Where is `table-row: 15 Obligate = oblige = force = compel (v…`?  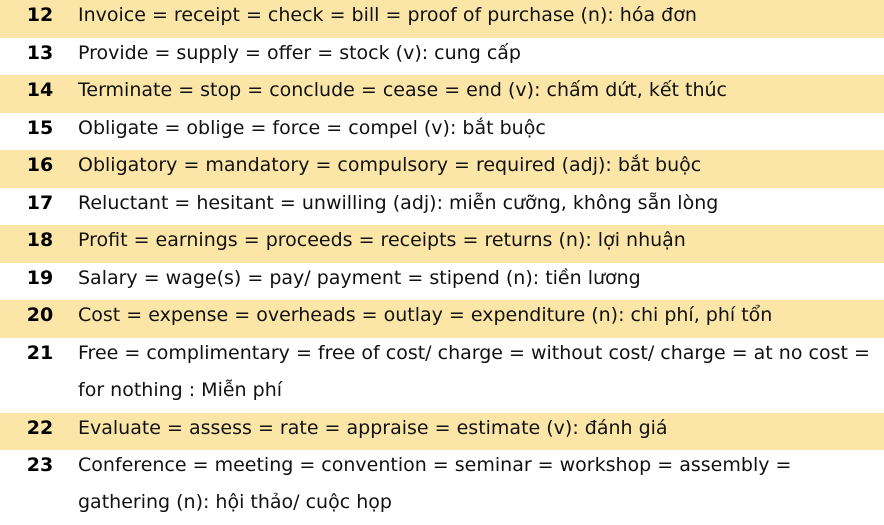
table-row: 15 Obligate = oblige = force = compel (v… is located at coordinates (442, 131).